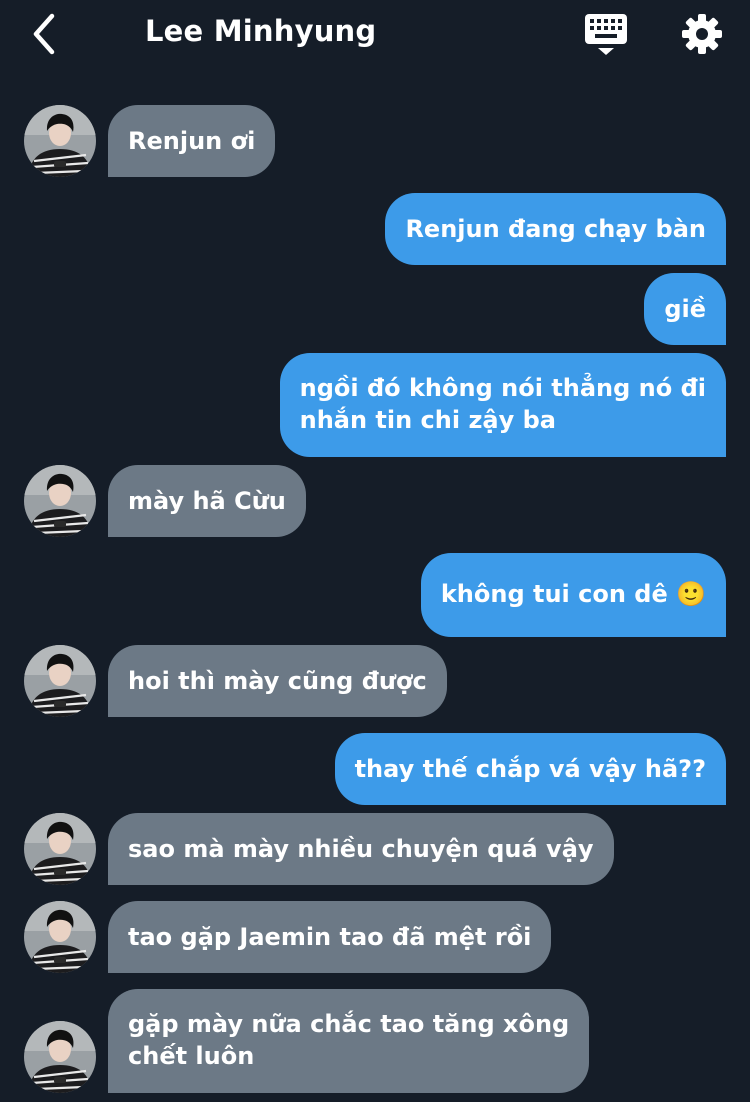  I want to click on message-text: sao mà mày nhiều chuyện quá vậy, so click(361, 849).